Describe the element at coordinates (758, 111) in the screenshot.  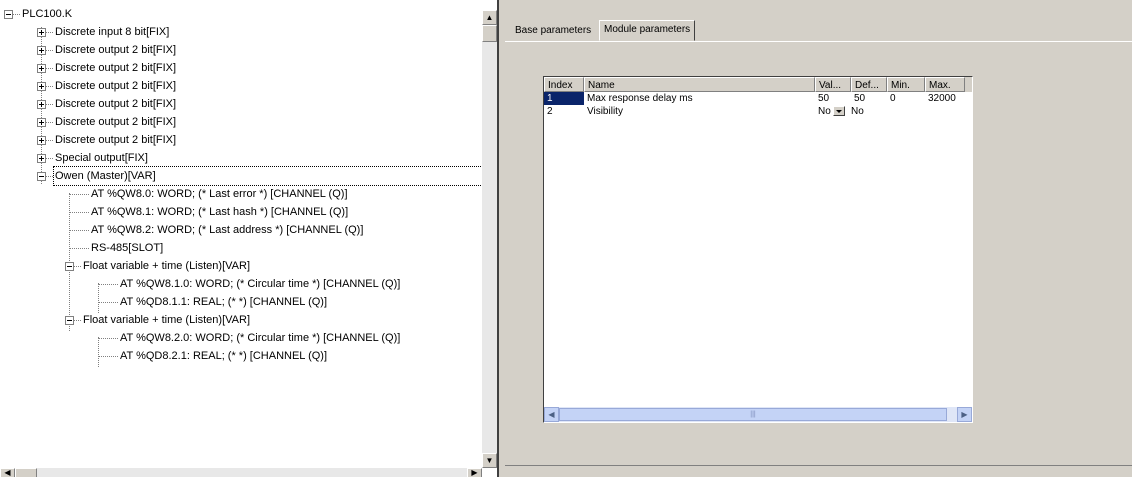
I see `table-row: 2 Visibility No No` at that location.